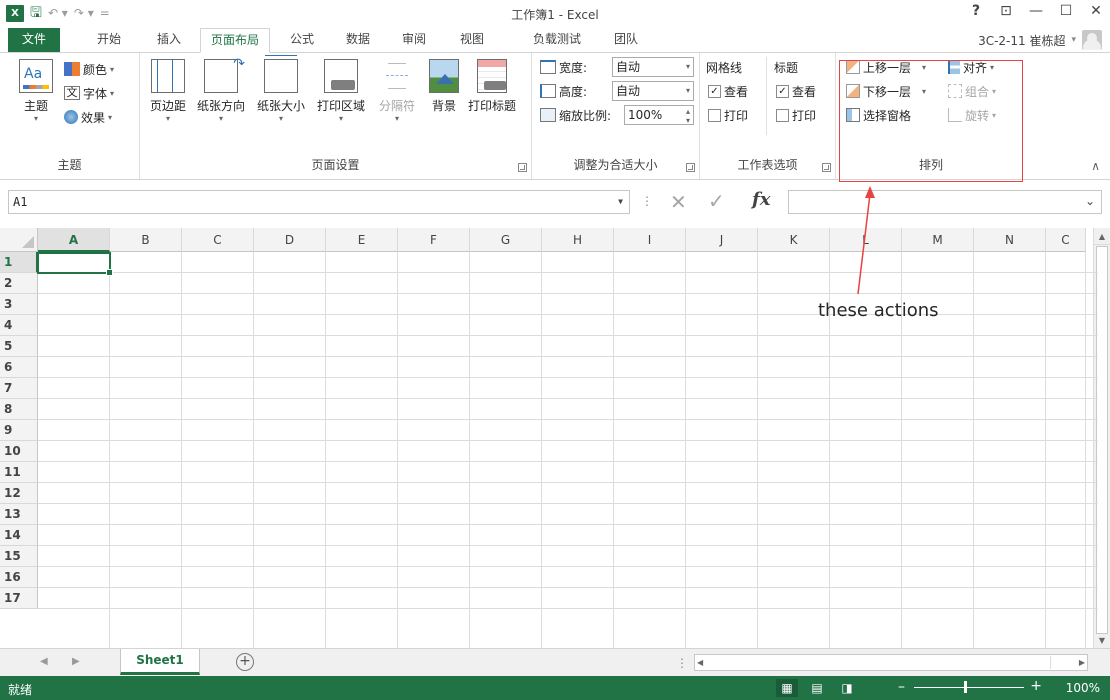 This screenshot has width=1110, height=700. What do you see at coordinates (362, 240) in the screenshot?
I see `column-header: E` at bounding box center [362, 240].